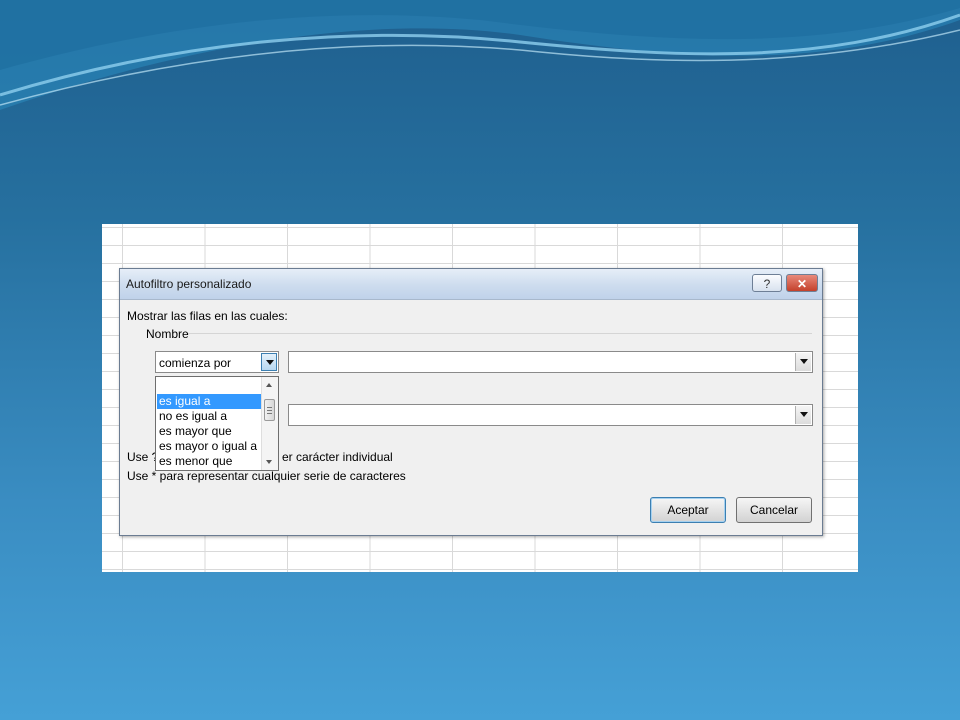 The image size is (960, 720). I want to click on group-divider, so click(500, 333).